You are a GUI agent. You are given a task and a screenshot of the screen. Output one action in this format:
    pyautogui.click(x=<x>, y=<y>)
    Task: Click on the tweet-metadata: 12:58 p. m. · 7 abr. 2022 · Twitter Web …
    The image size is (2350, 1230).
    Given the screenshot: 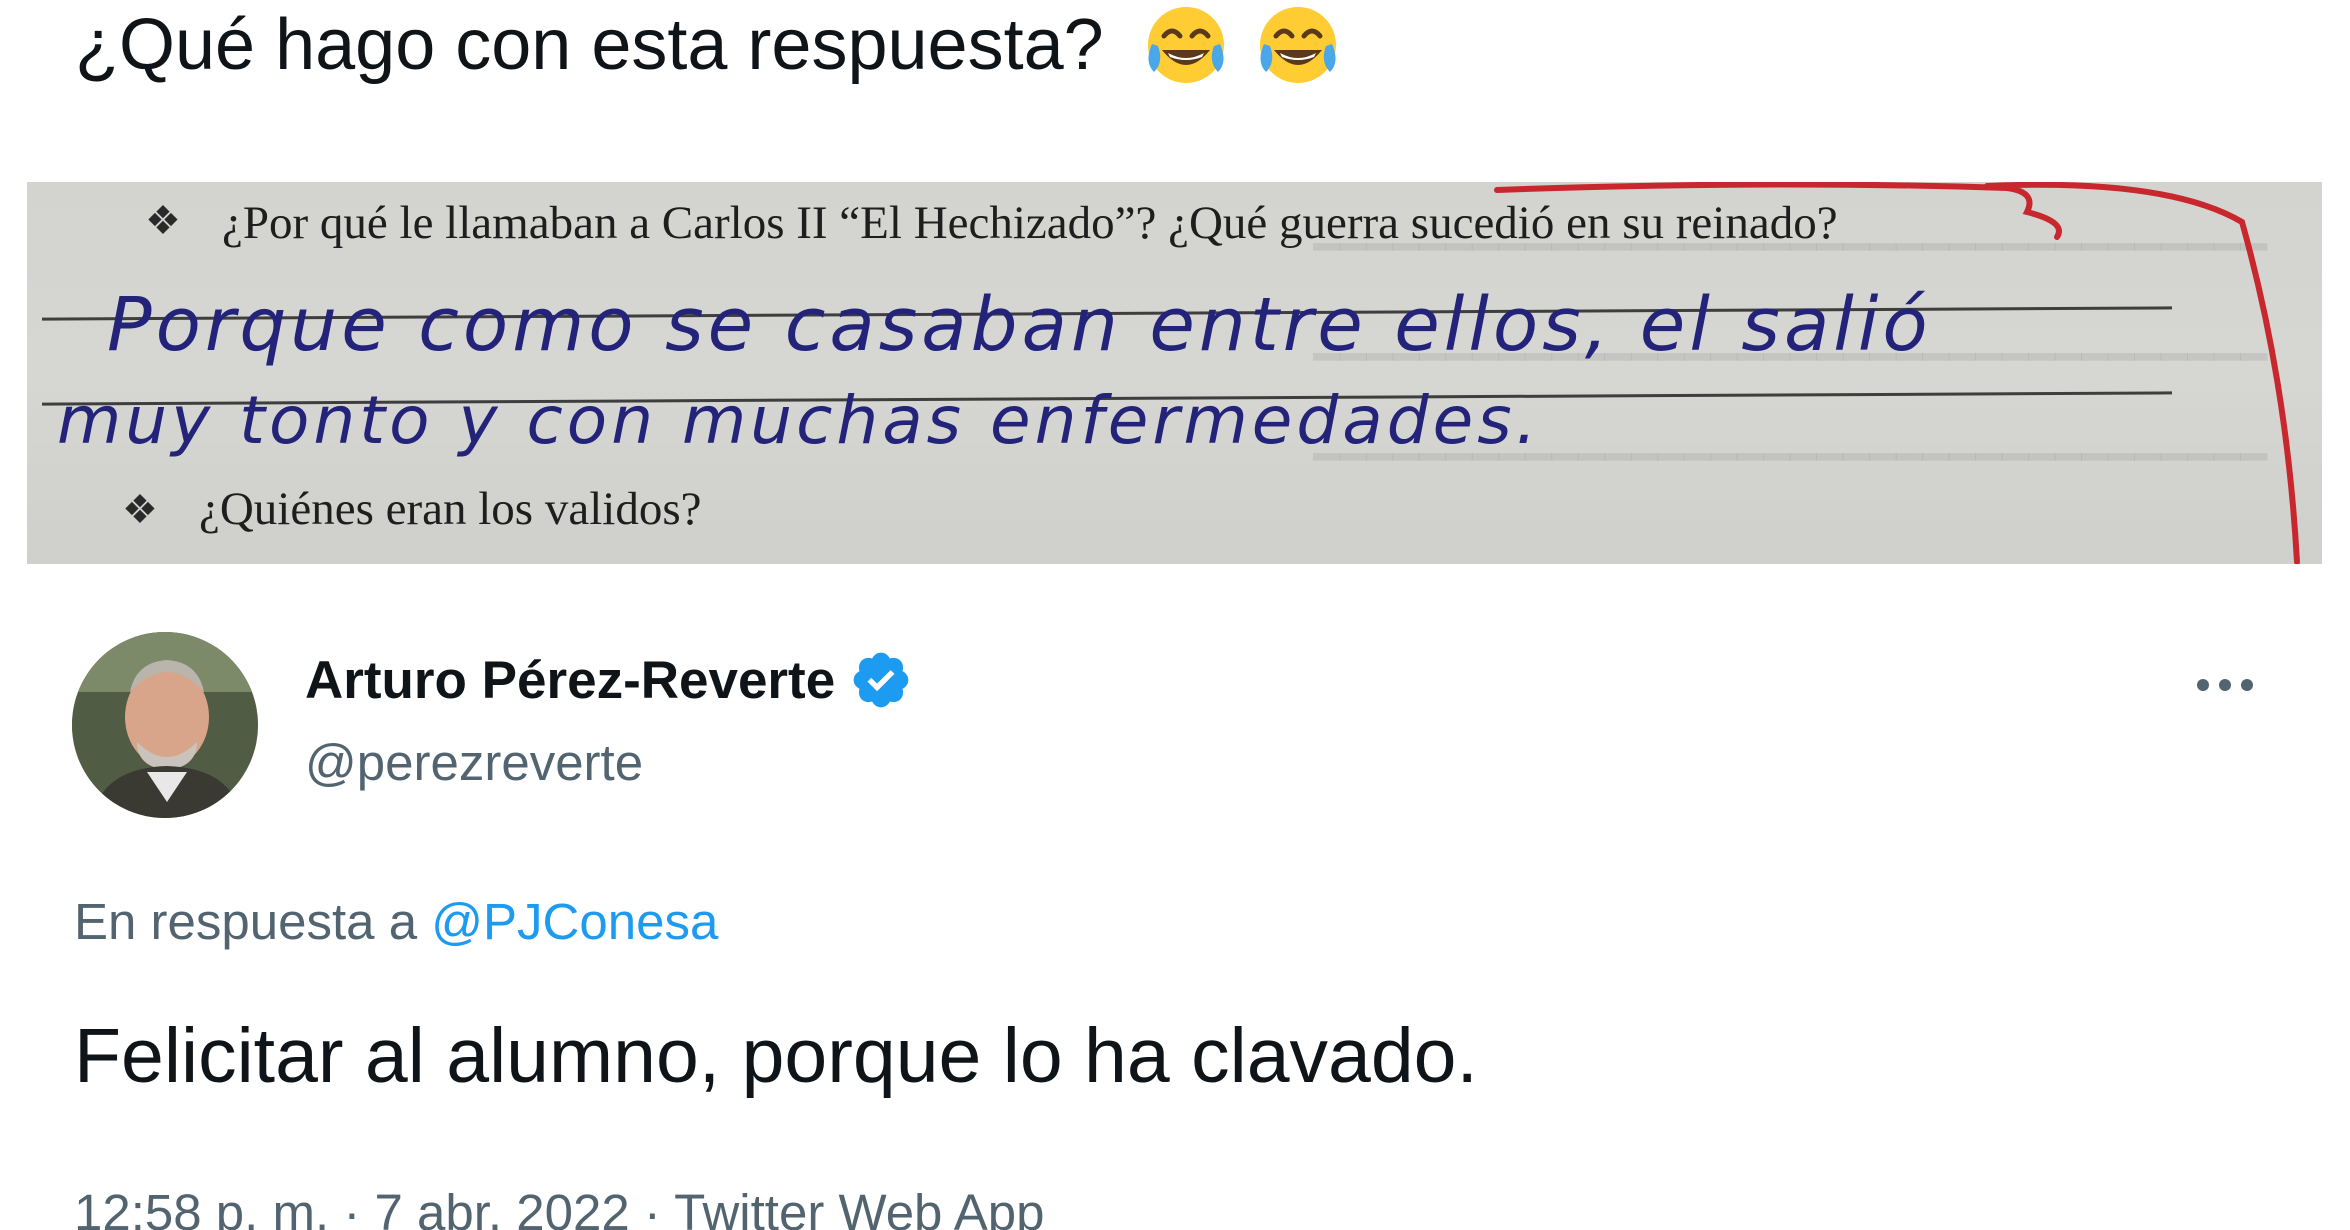 What is the action you would take?
    pyautogui.click(x=559, y=1206)
    